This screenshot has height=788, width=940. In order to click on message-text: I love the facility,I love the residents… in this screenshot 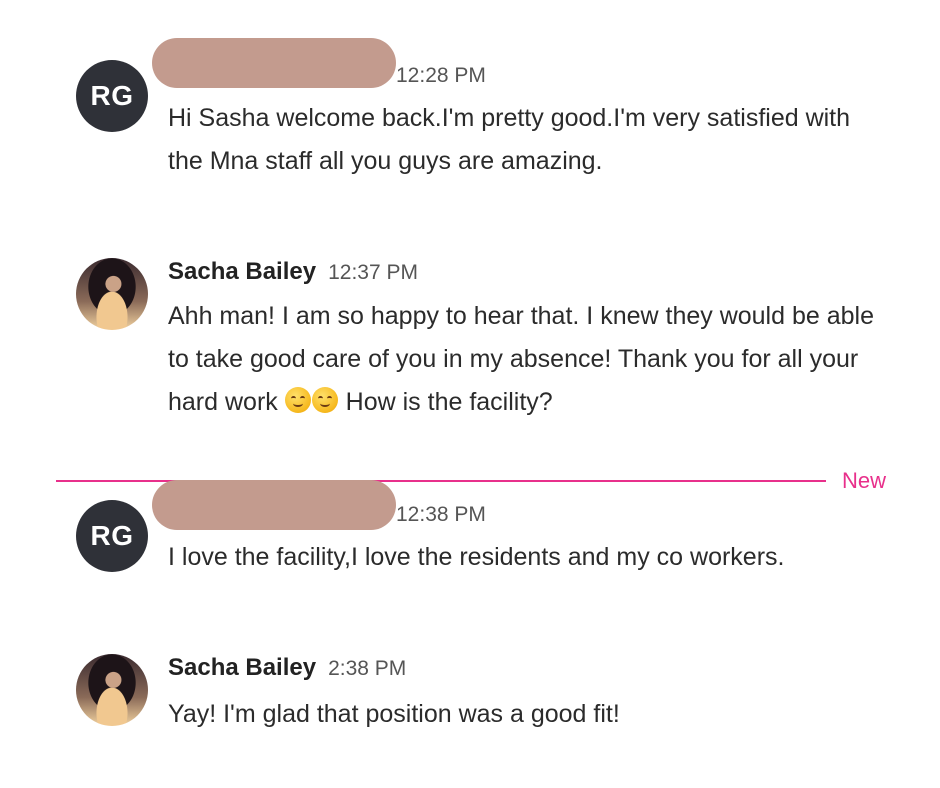, I will do `click(476, 557)`.